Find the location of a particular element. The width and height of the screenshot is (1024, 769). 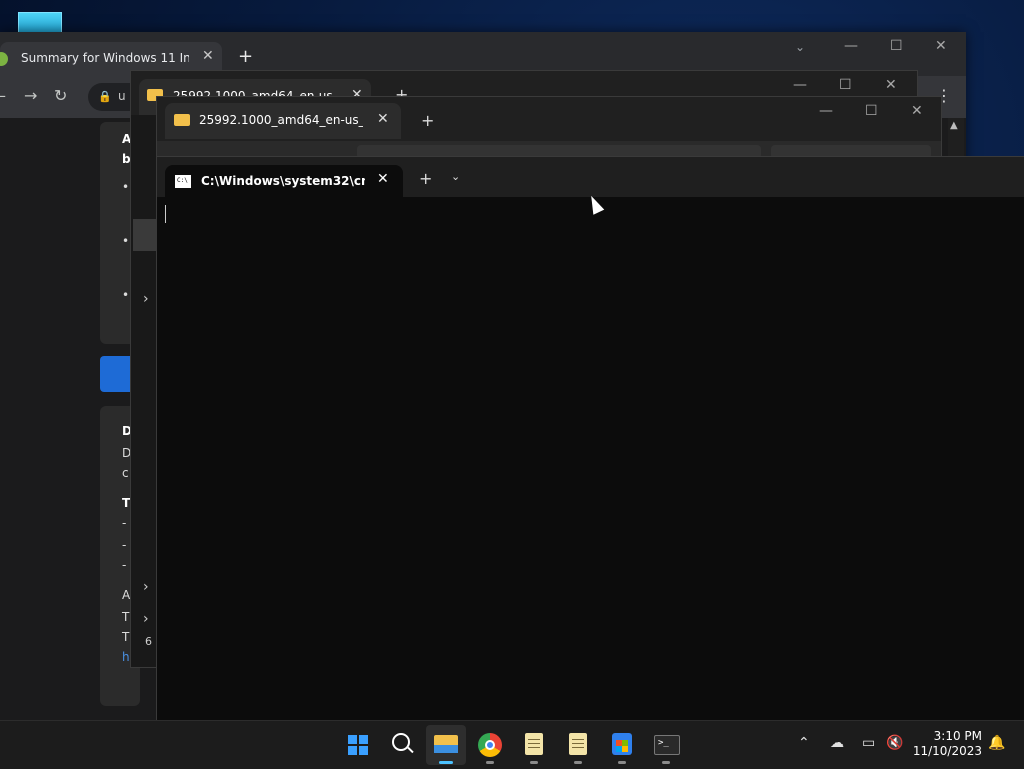

url-text: u is located at coordinates (122, 96).